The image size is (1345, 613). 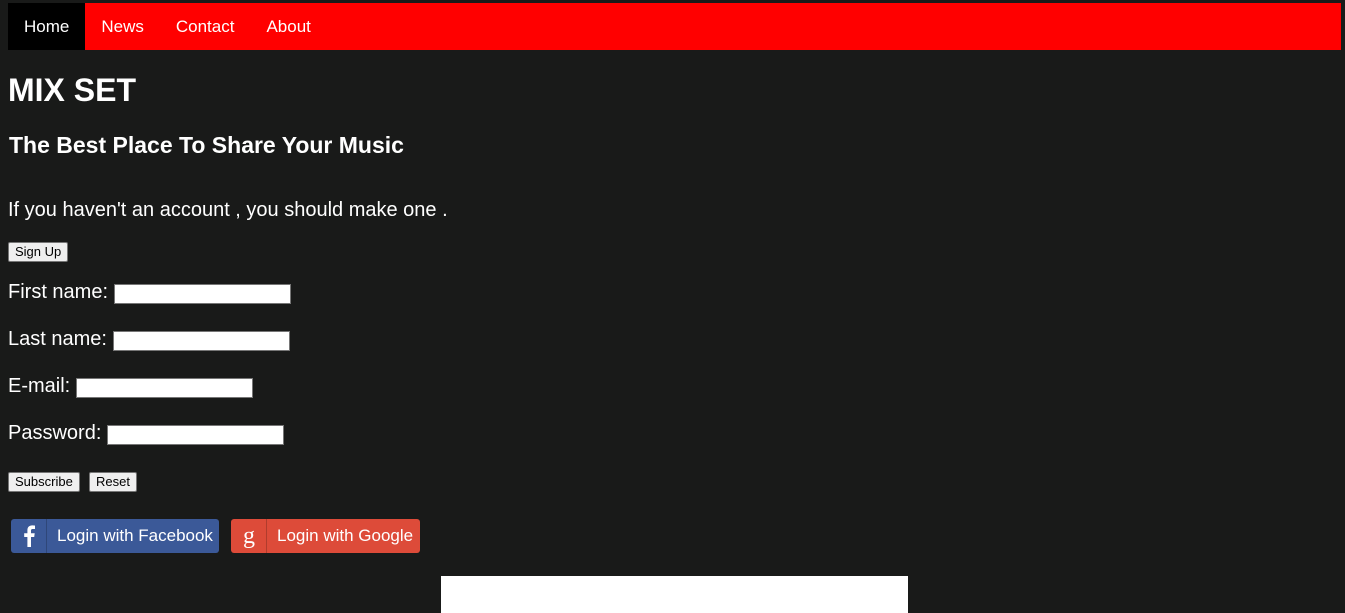 What do you see at coordinates (47, 26) in the screenshot?
I see `nav-home-link: Home` at bounding box center [47, 26].